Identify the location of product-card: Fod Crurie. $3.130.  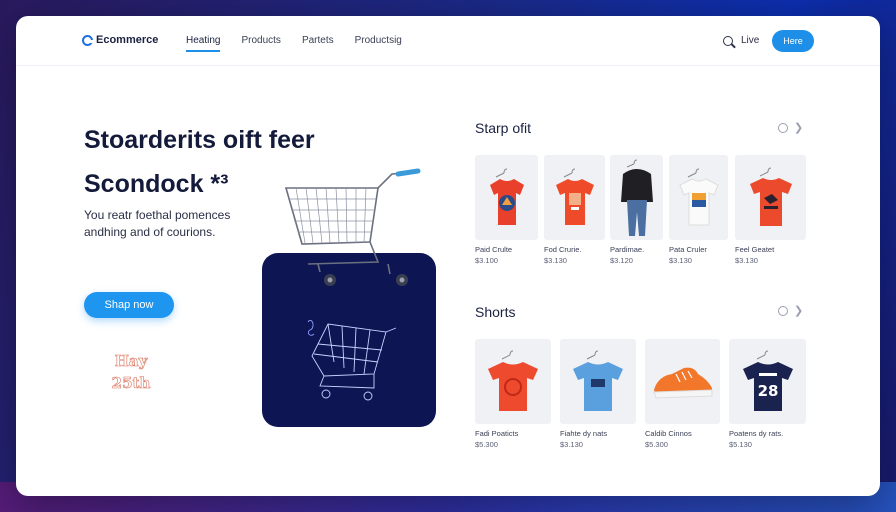
(574, 210).